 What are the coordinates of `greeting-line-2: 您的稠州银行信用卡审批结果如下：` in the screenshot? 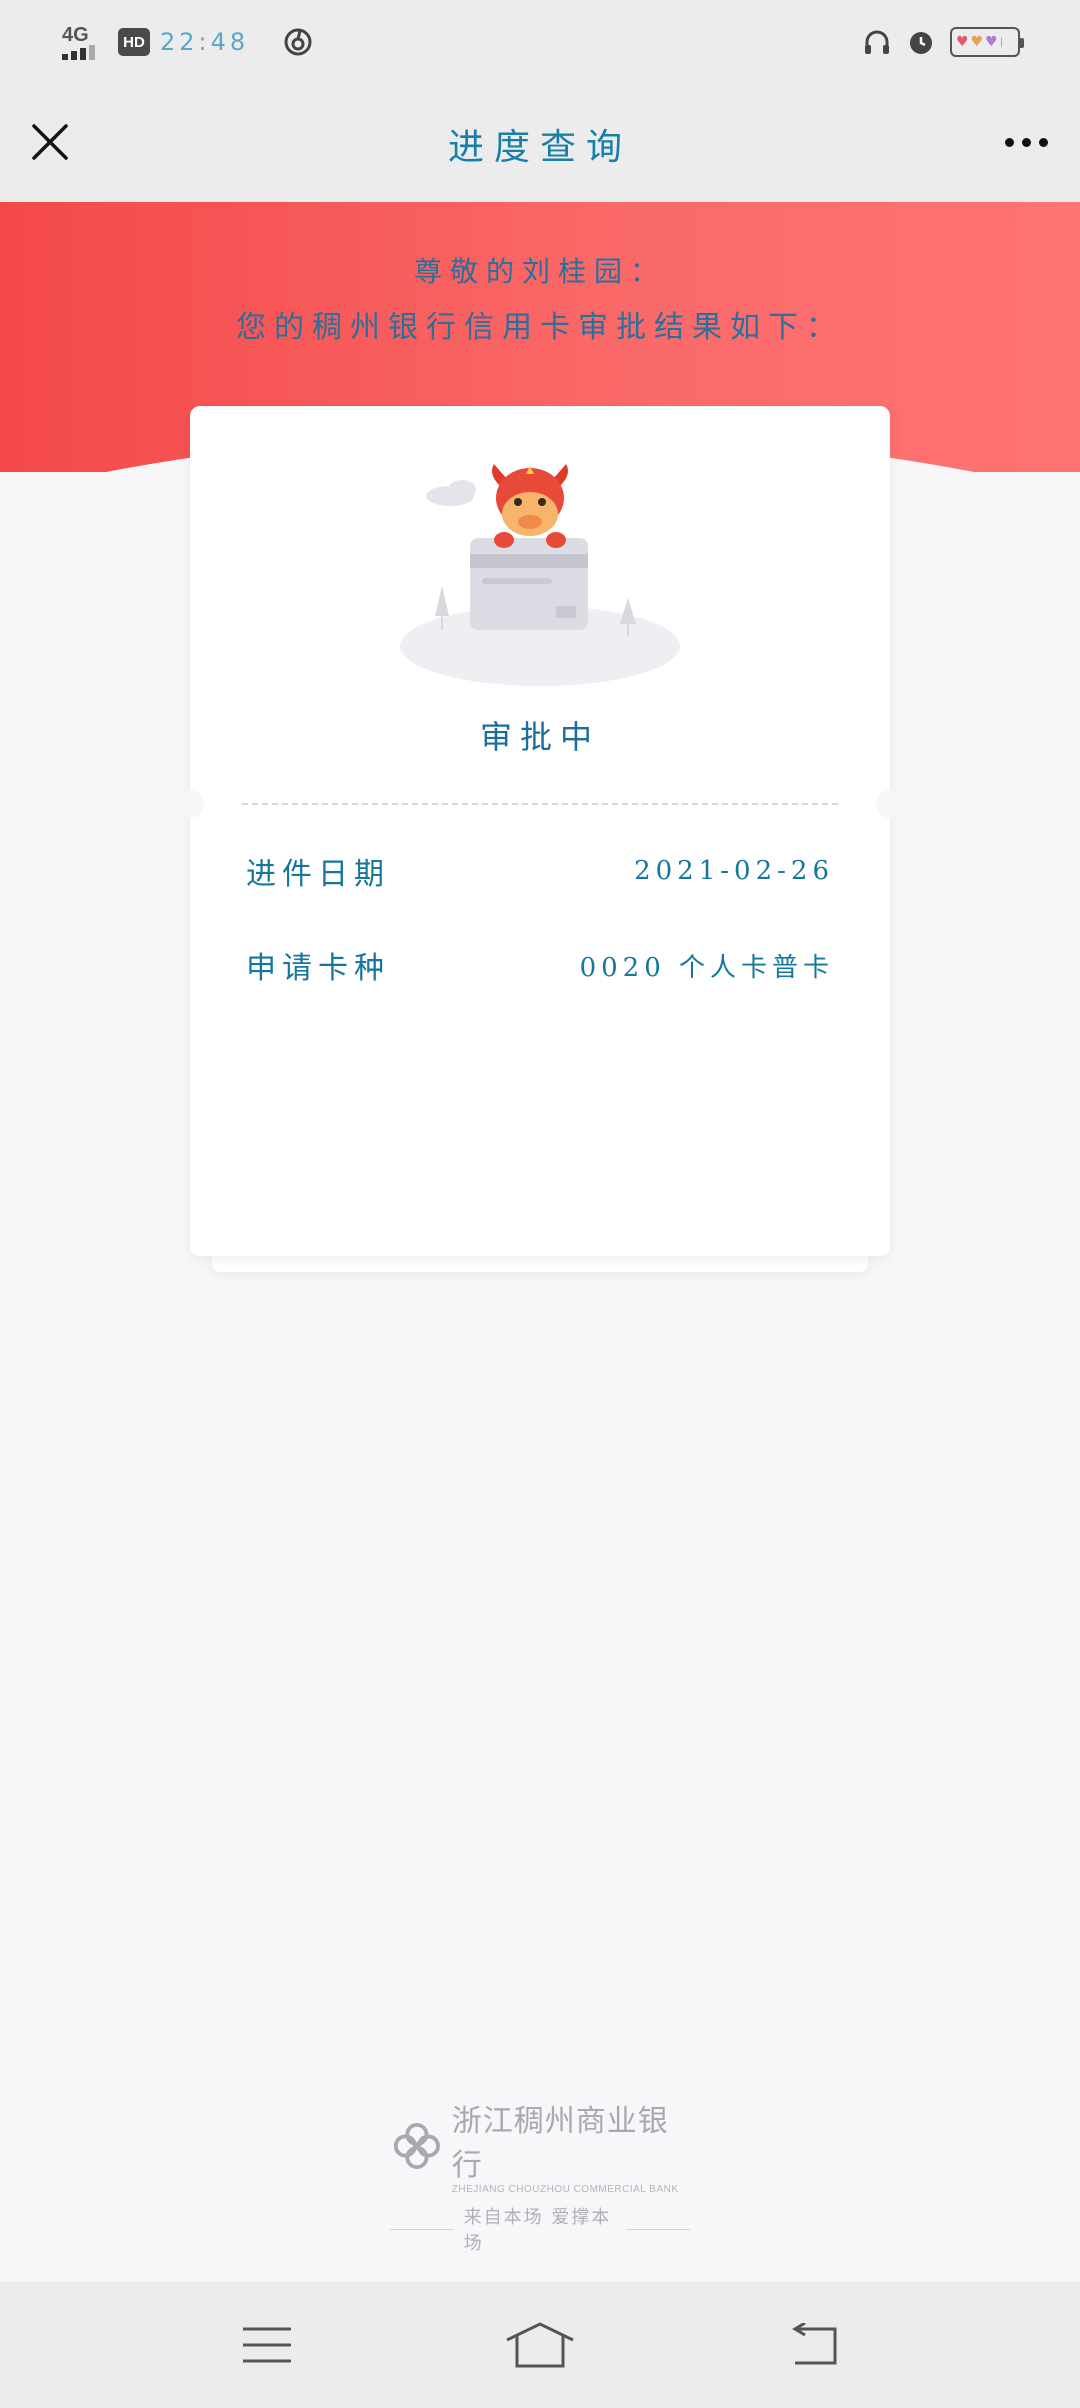 It's located at (540, 327).